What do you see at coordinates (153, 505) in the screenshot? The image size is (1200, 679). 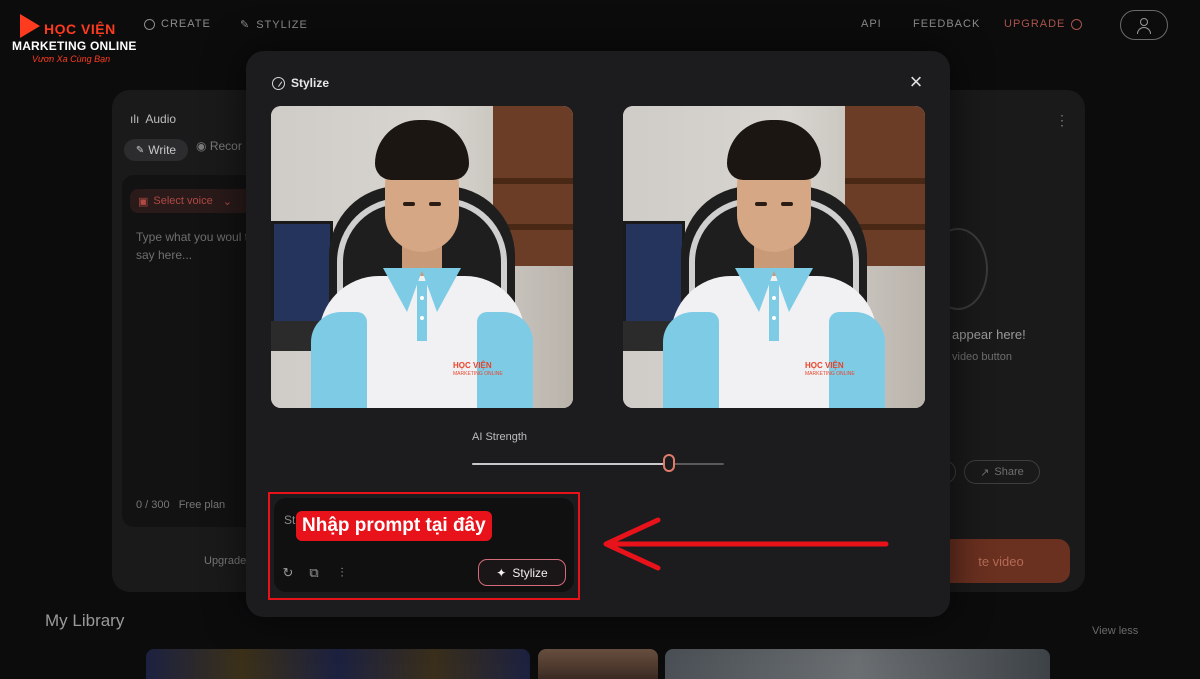 I see `counter-value: 0 / 300` at bounding box center [153, 505].